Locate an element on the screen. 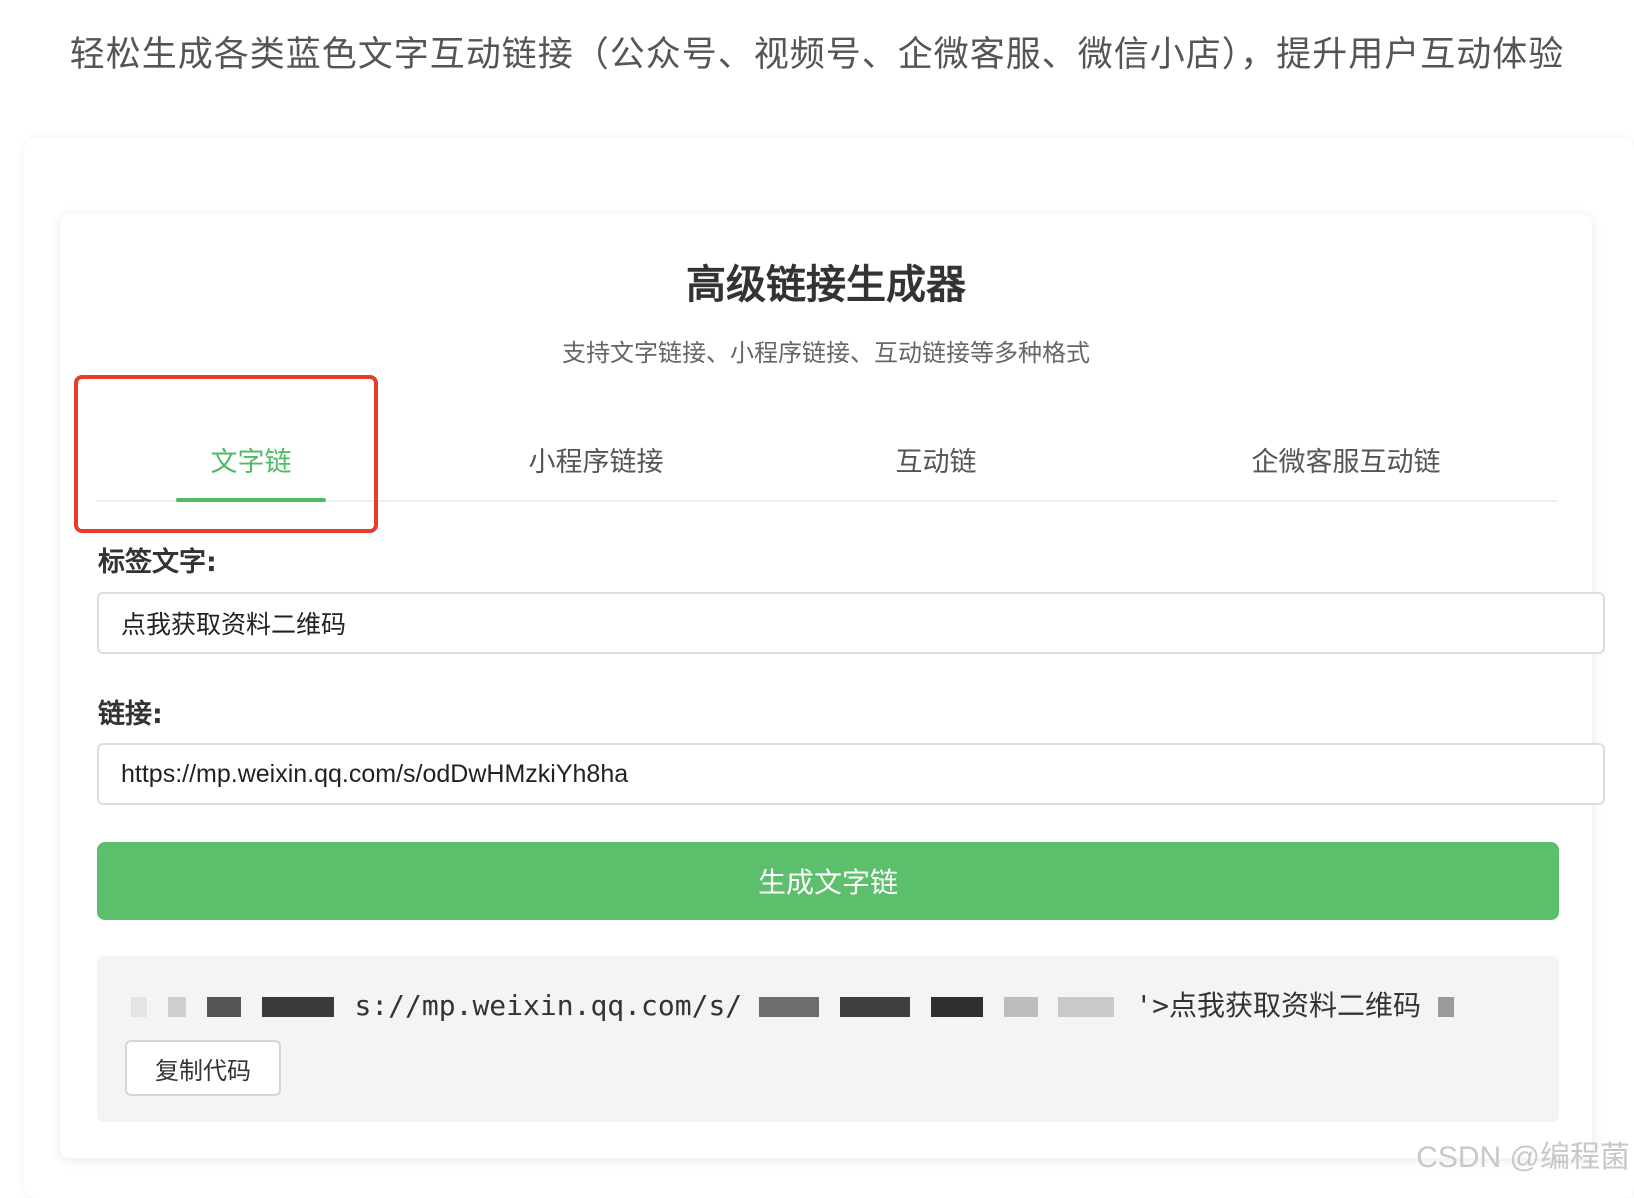 The height and width of the screenshot is (1198, 1634). output-panel: s://mp.weixin.qq.com/s/ '>点我获取资料二维码 复制代码 is located at coordinates (828, 1039).